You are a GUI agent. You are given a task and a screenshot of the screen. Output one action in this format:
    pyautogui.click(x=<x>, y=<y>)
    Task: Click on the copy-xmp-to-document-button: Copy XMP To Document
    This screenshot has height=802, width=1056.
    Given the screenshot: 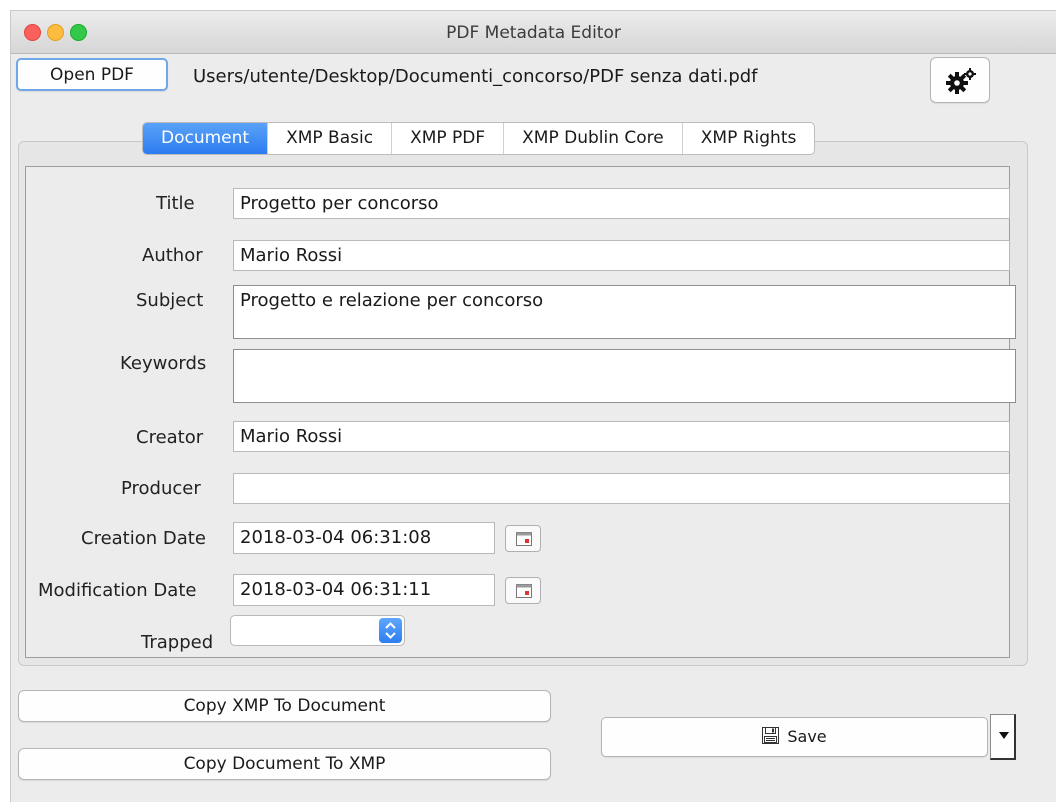 What is the action you would take?
    pyautogui.click(x=284, y=706)
    